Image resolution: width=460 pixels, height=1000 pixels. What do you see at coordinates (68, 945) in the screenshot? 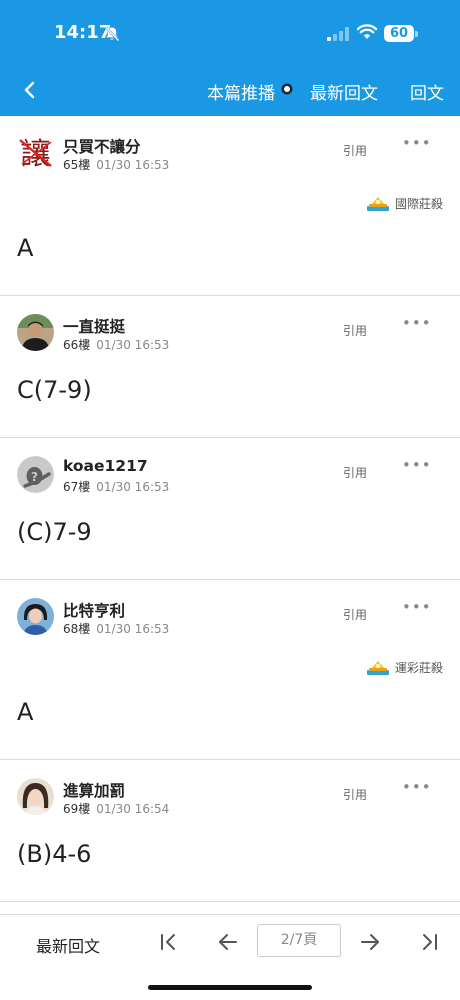
I see `latest-replies-button: 最新回文` at bounding box center [68, 945].